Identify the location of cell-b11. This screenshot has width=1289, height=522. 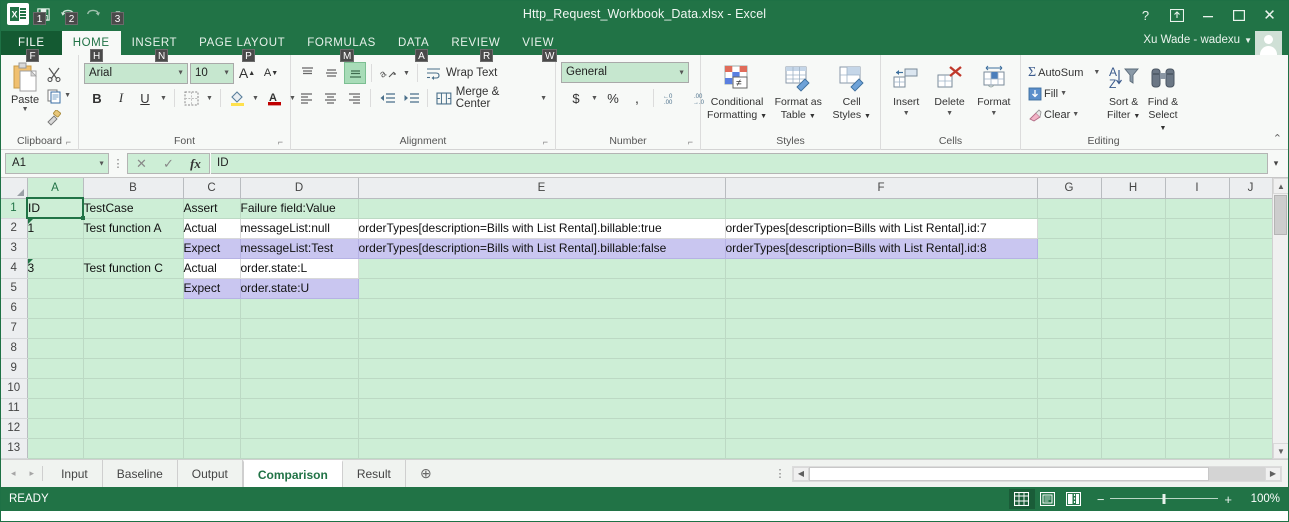
(133, 408).